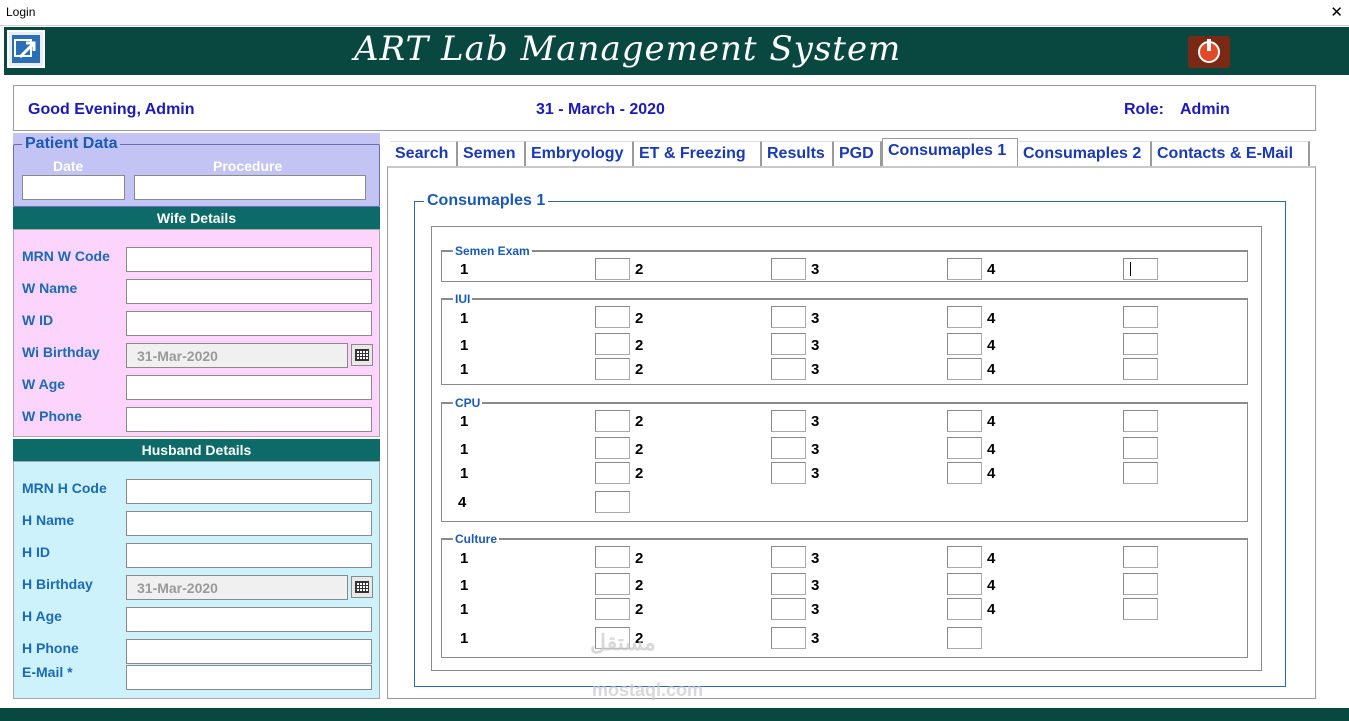 The width and height of the screenshot is (1349, 721). Describe the element at coordinates (61, 352) in the screenshot. I see `wi-birthday-label: Wi Birthday` at that location.